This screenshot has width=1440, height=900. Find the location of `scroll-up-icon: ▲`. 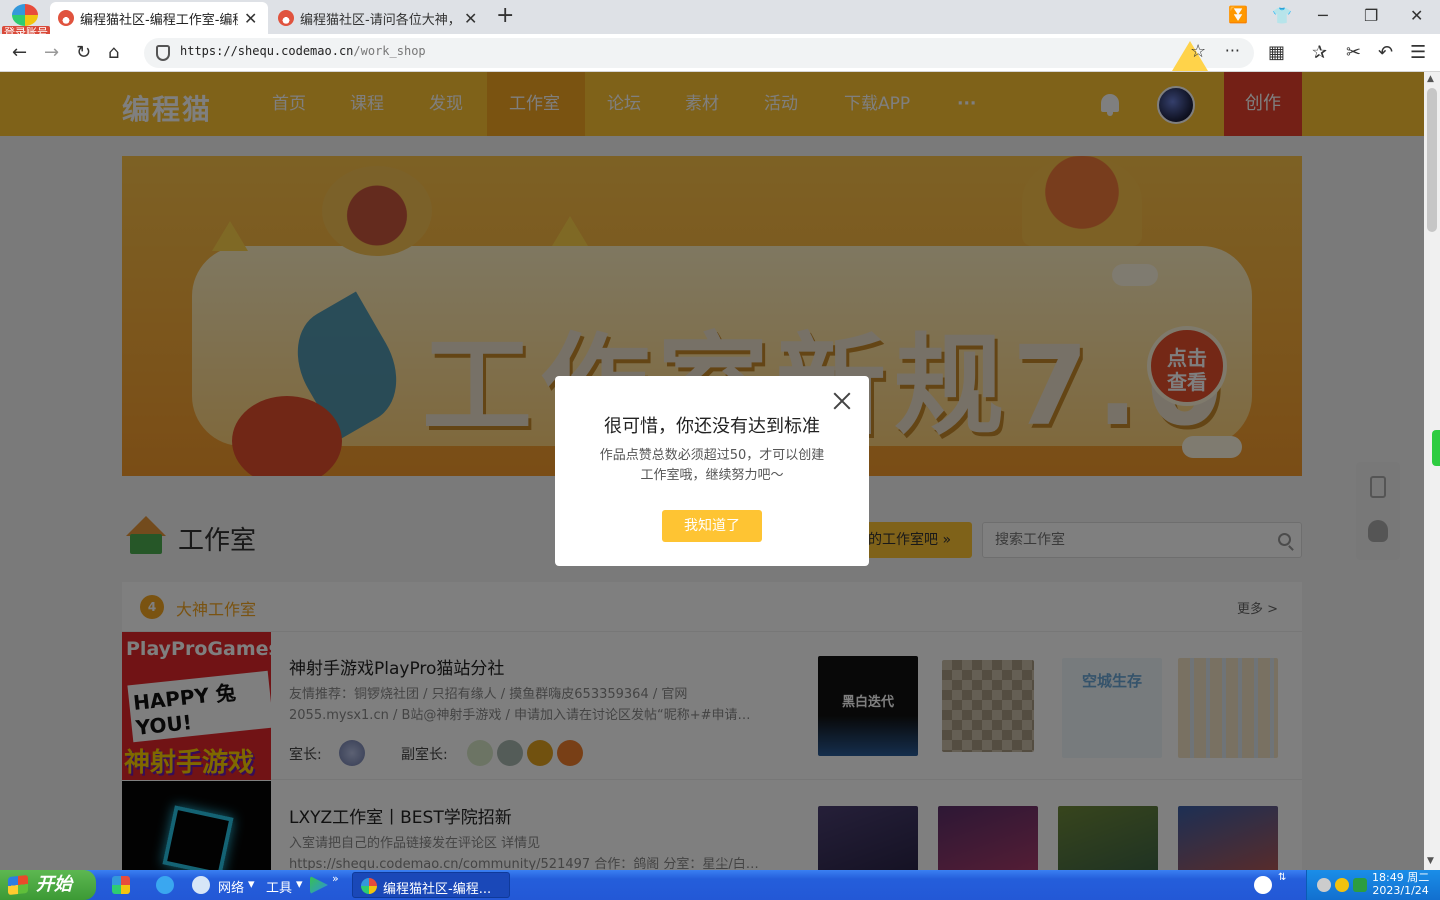

scroll-up-icon: ▲ is located at coordinates (1430, 79).